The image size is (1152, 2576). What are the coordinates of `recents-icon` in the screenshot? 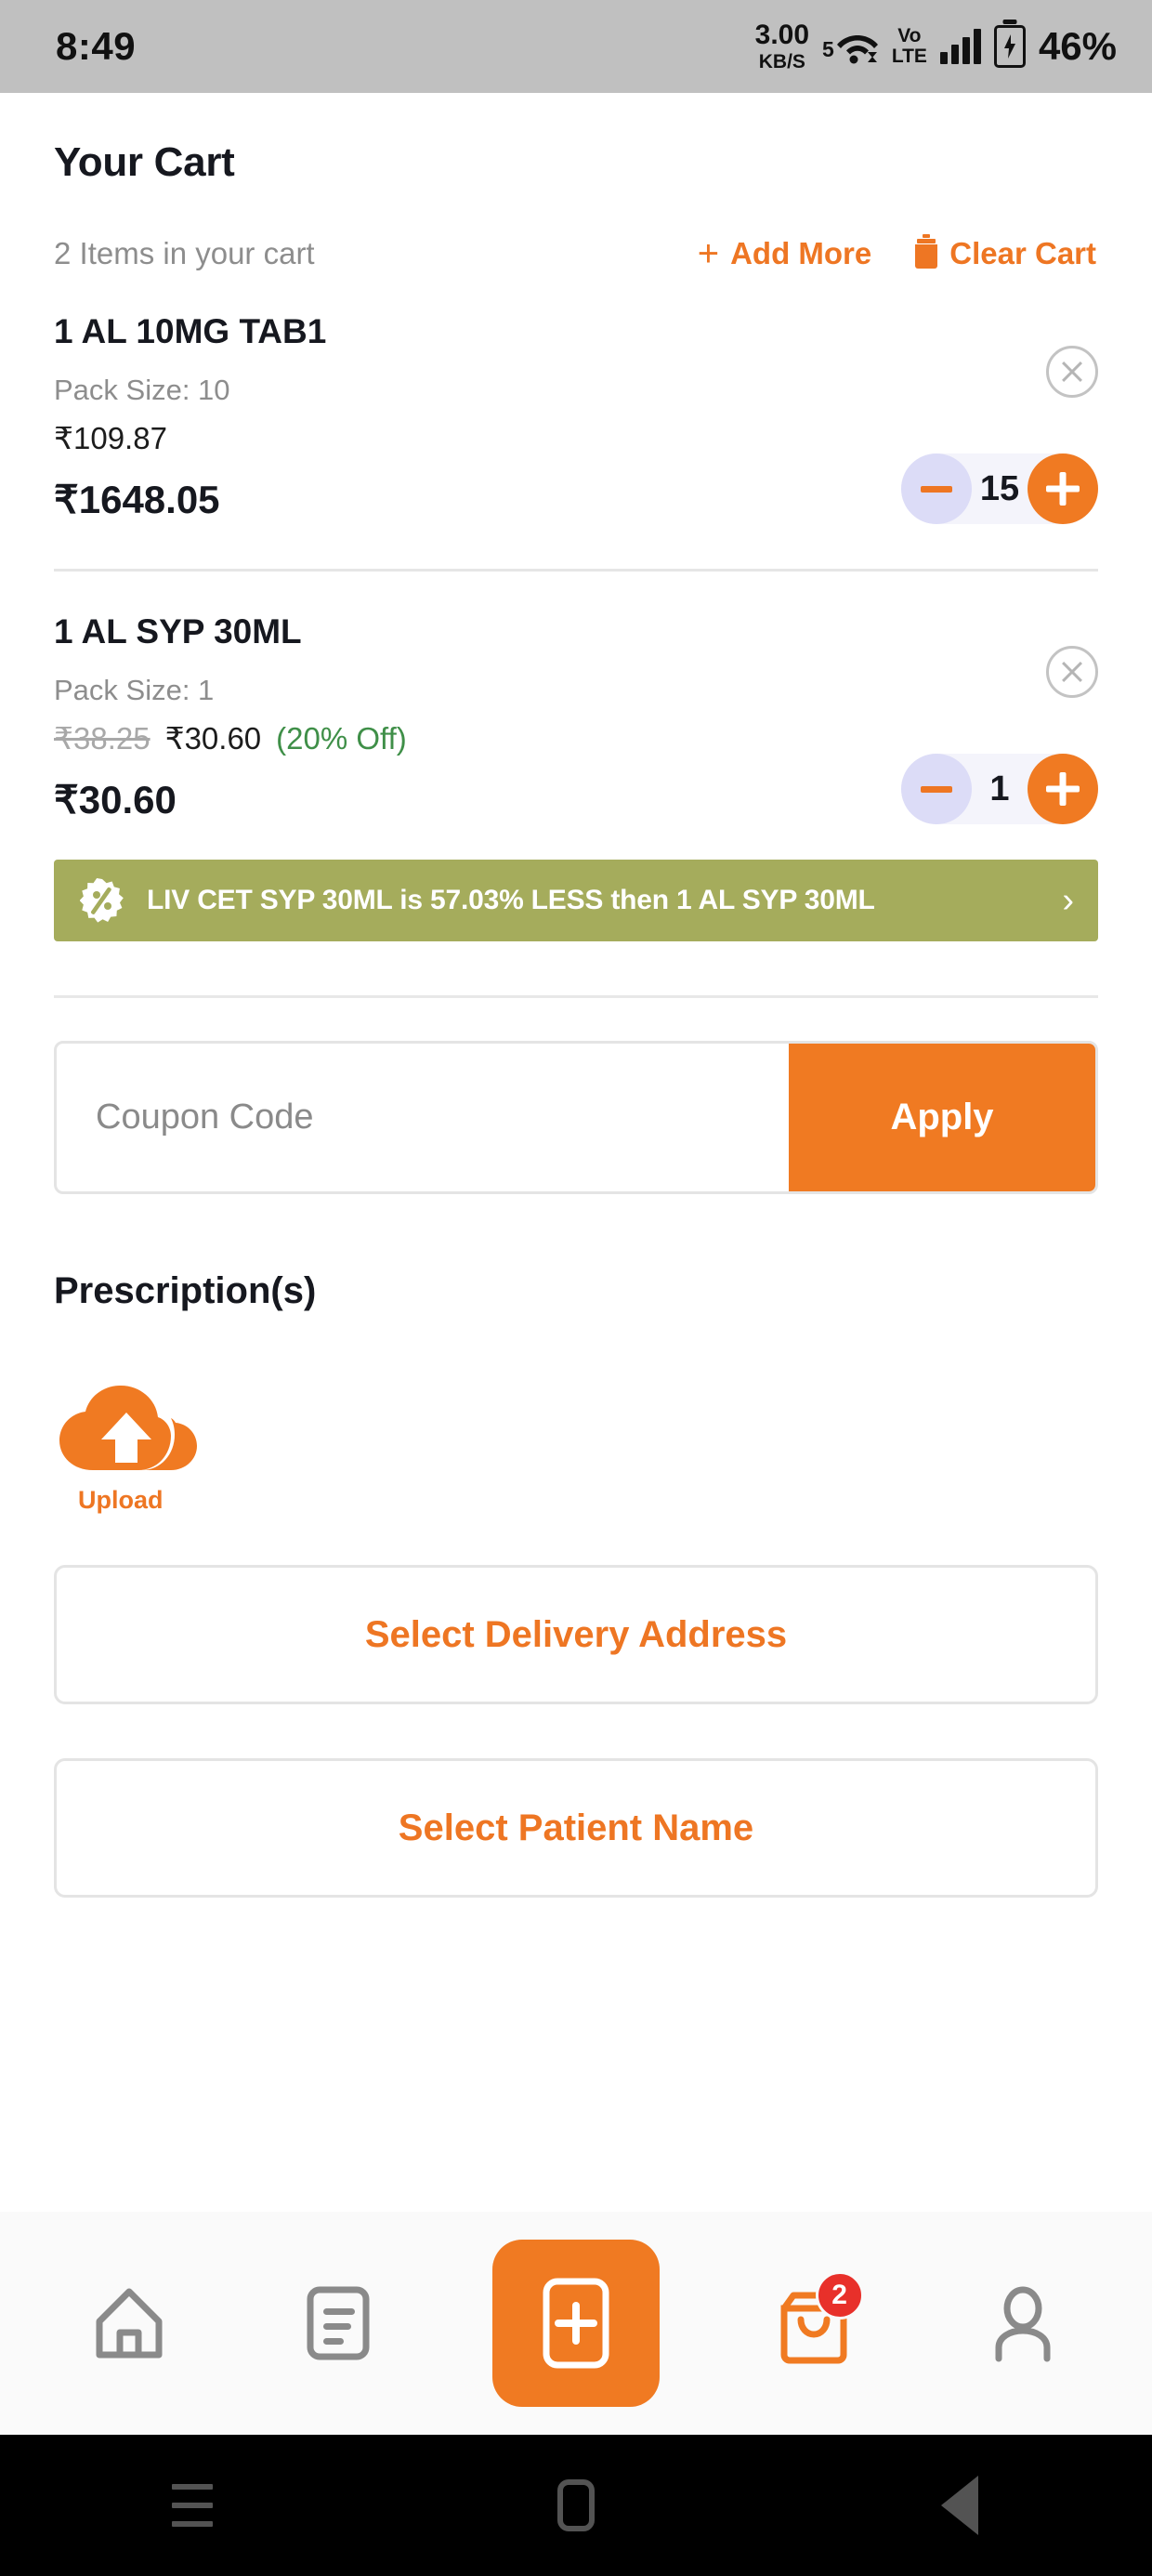 It's located at (192, 2505).